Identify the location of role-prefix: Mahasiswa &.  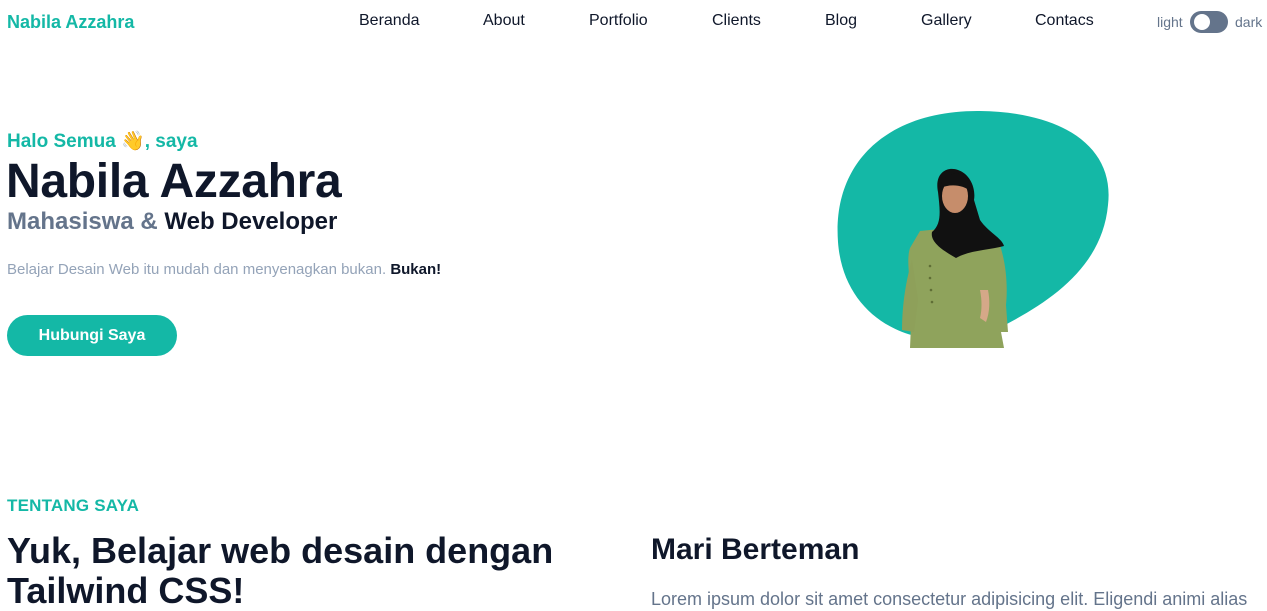
(82, 221).